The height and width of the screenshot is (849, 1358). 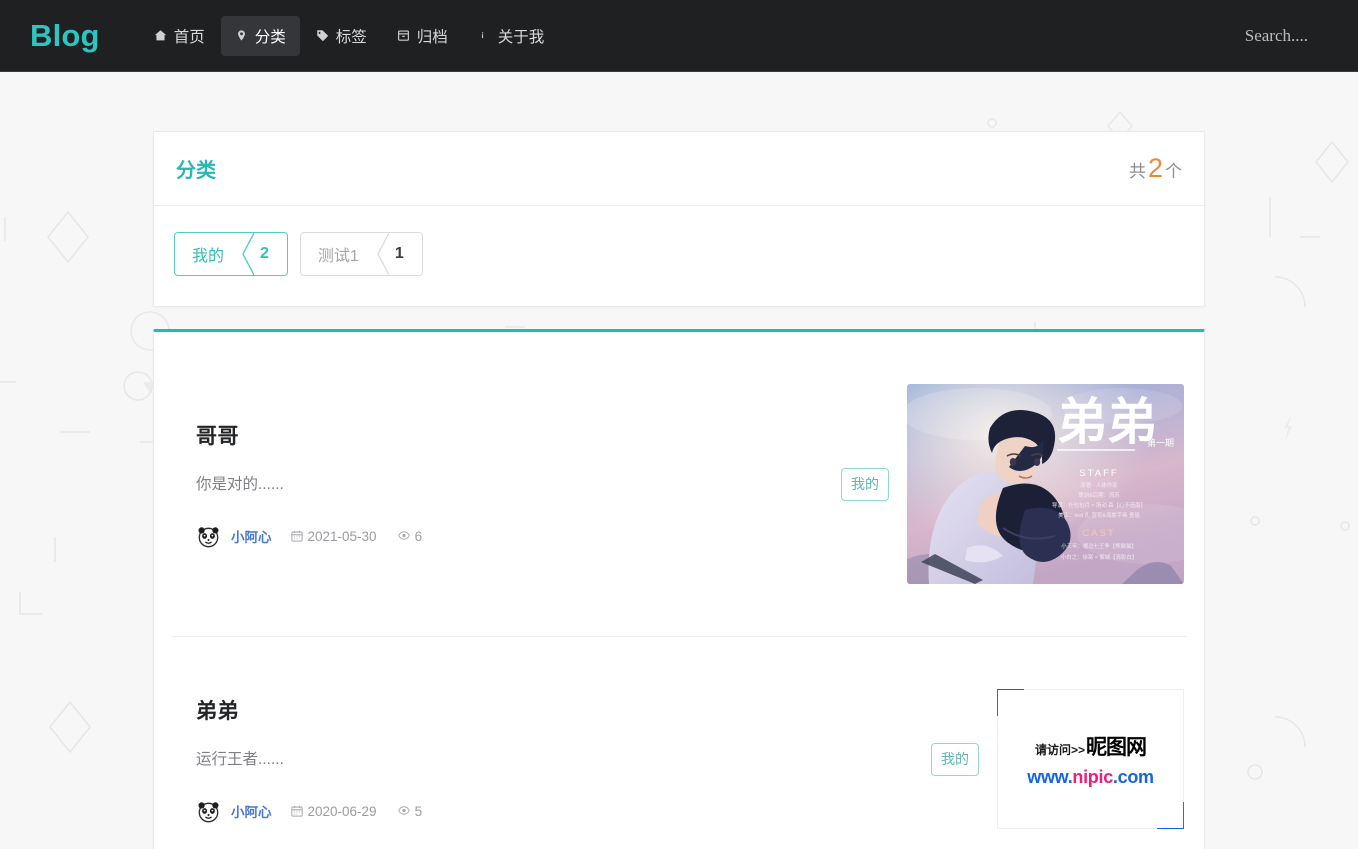 I want to click on search-input, so click(x=1223, y=35).